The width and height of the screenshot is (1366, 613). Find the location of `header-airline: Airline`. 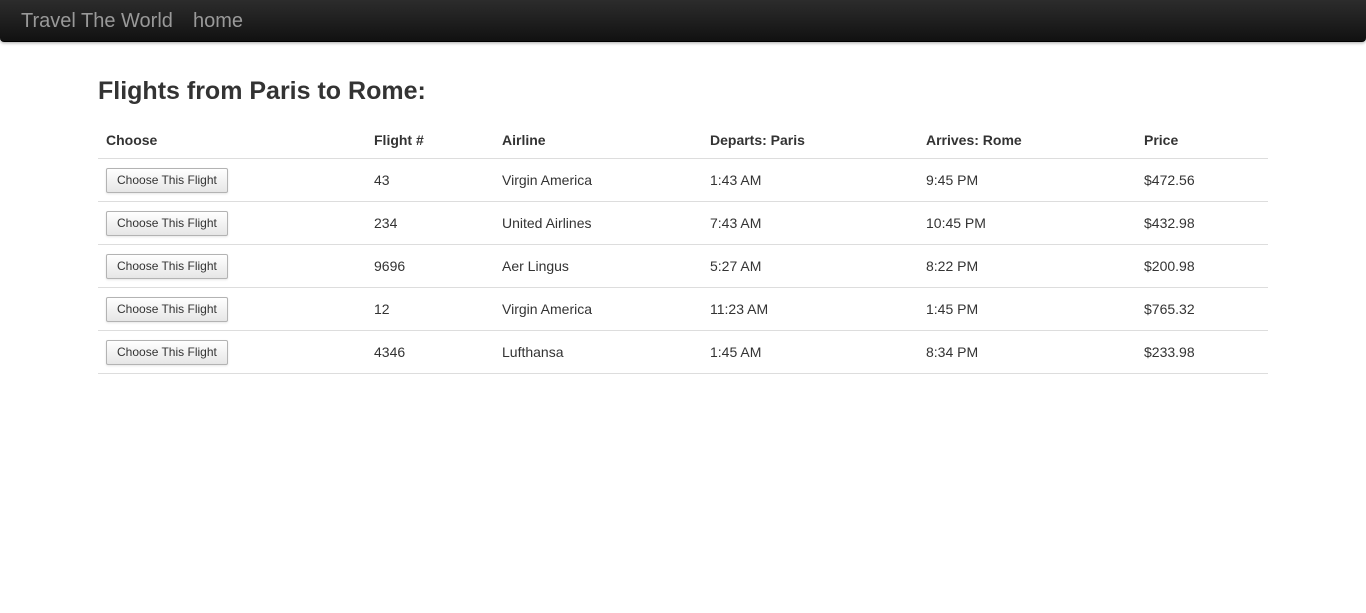

header-airline: Airline is located at coordinates (598, 140).